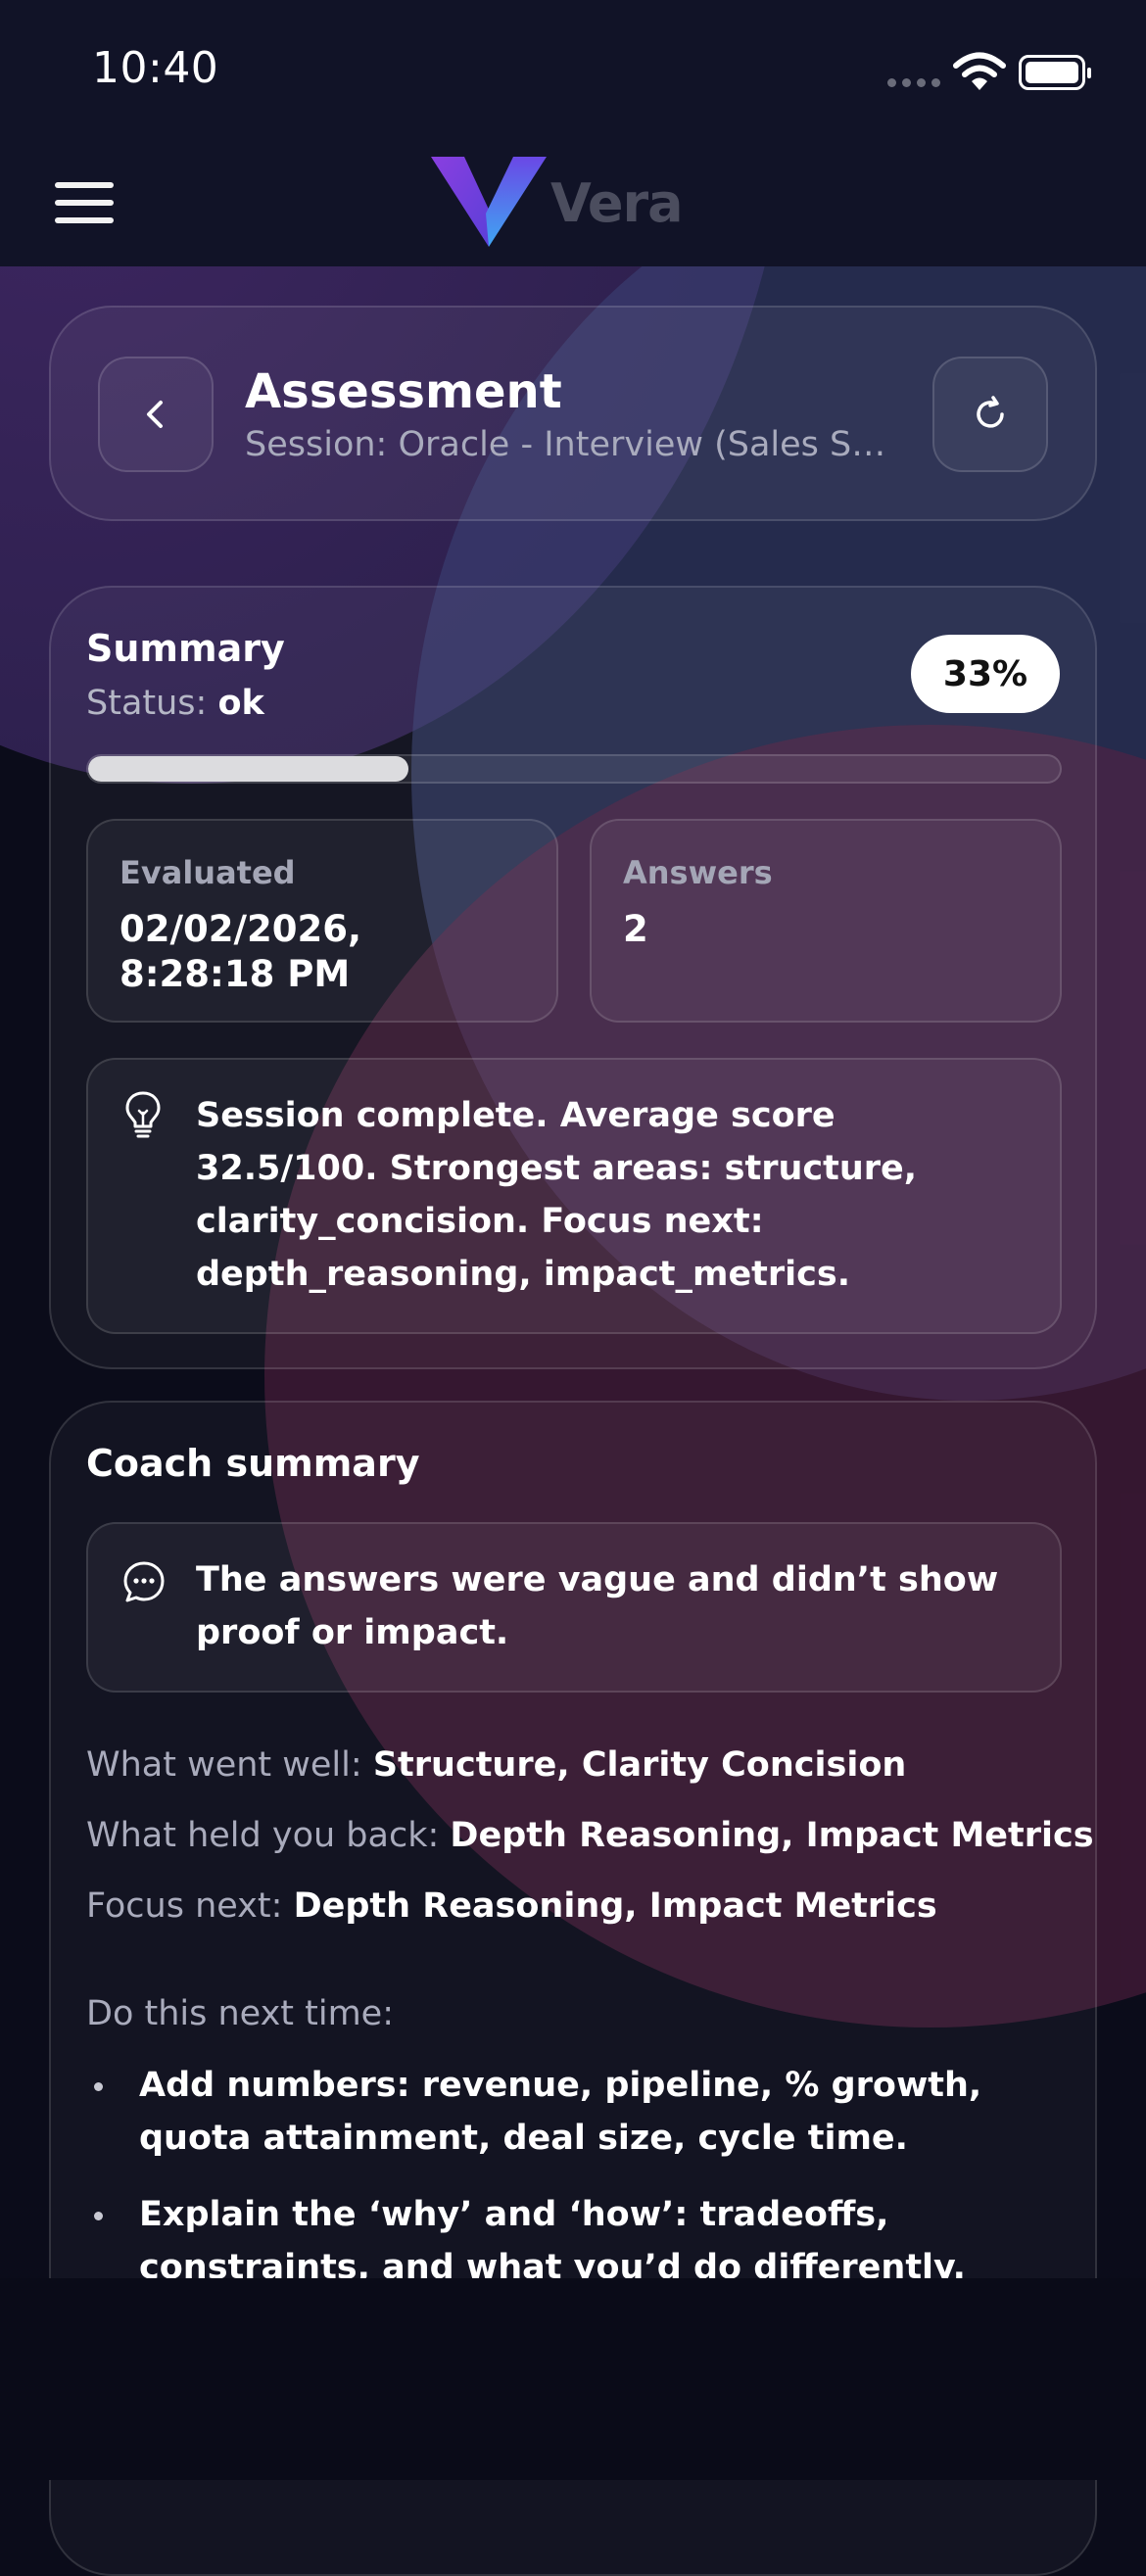 The width and height of the screenshot is (1146, 2576). Describe the element at coordinates (155, 68) in the screenshot. I see `status-time: 10:40` at that location.